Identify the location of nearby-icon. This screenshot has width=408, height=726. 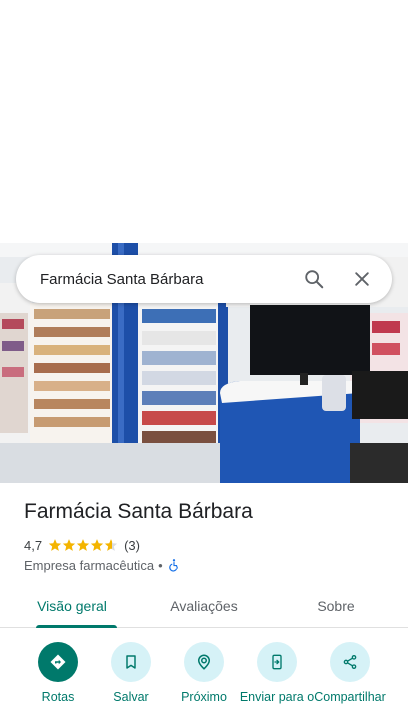
(204, 662).